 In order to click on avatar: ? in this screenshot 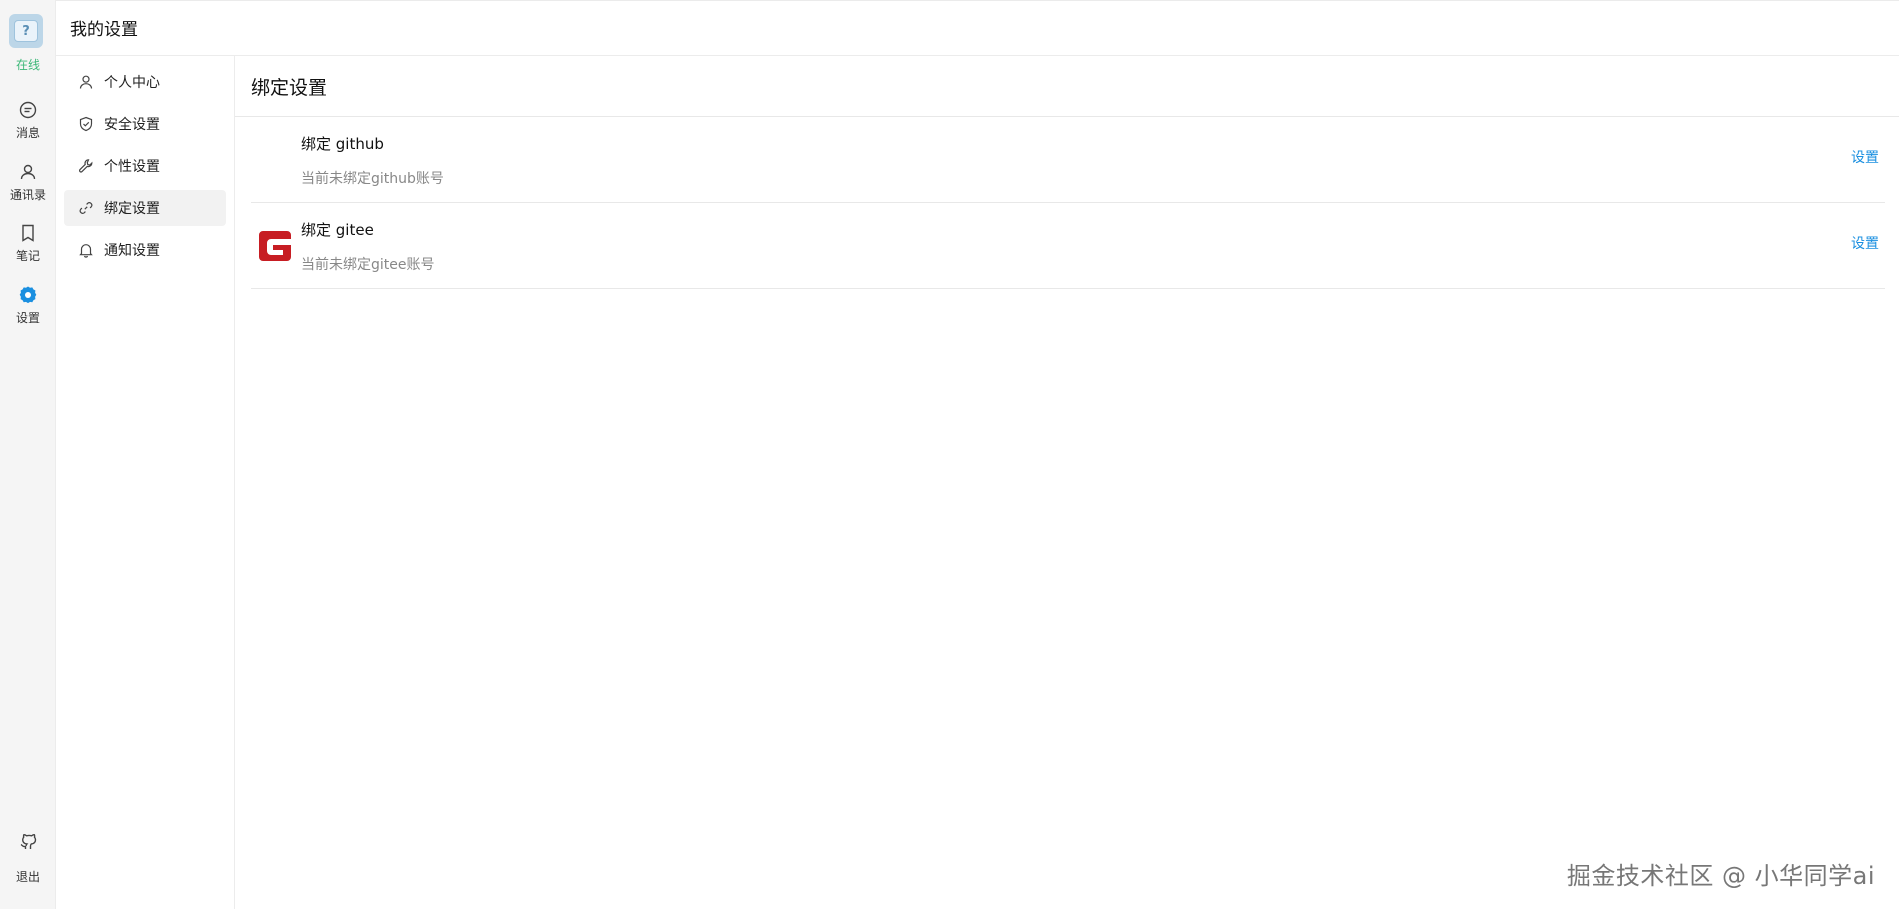, I will do `click(26, 31)`.